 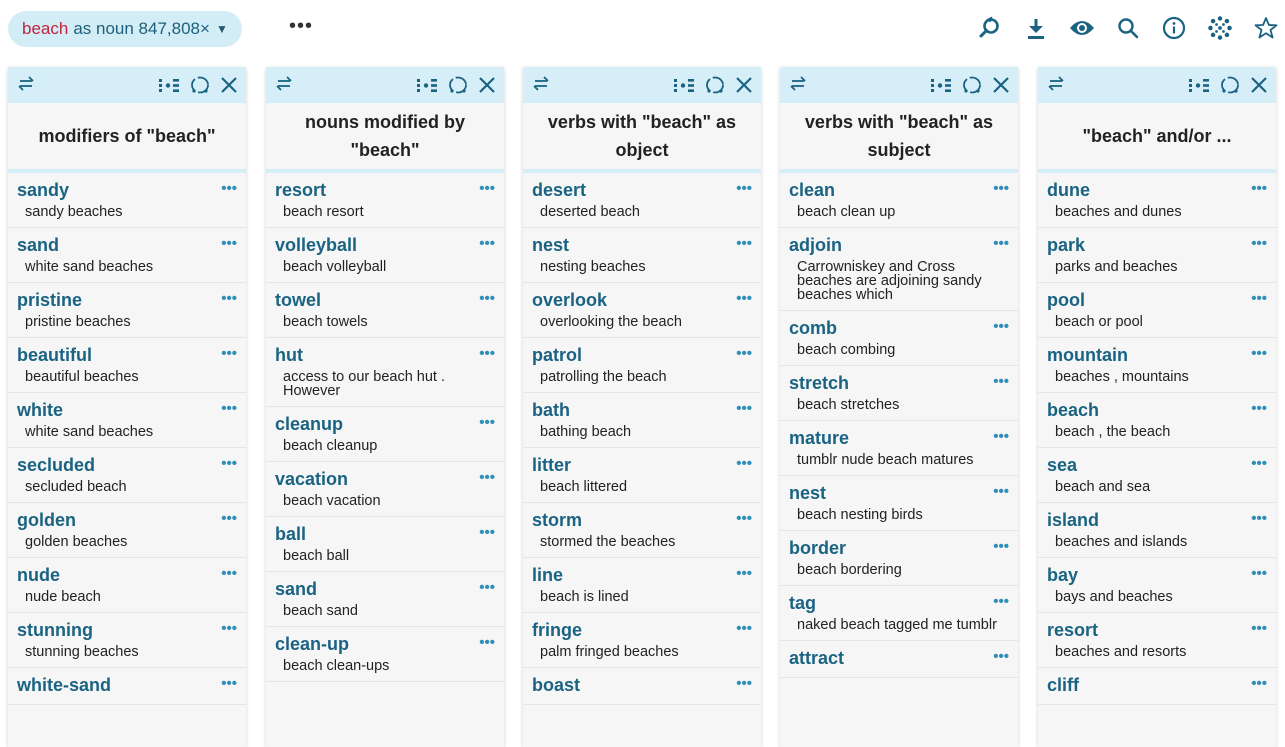 I want to click on collocation-row: litter ••• beach littered, so click(x=642, y=475).